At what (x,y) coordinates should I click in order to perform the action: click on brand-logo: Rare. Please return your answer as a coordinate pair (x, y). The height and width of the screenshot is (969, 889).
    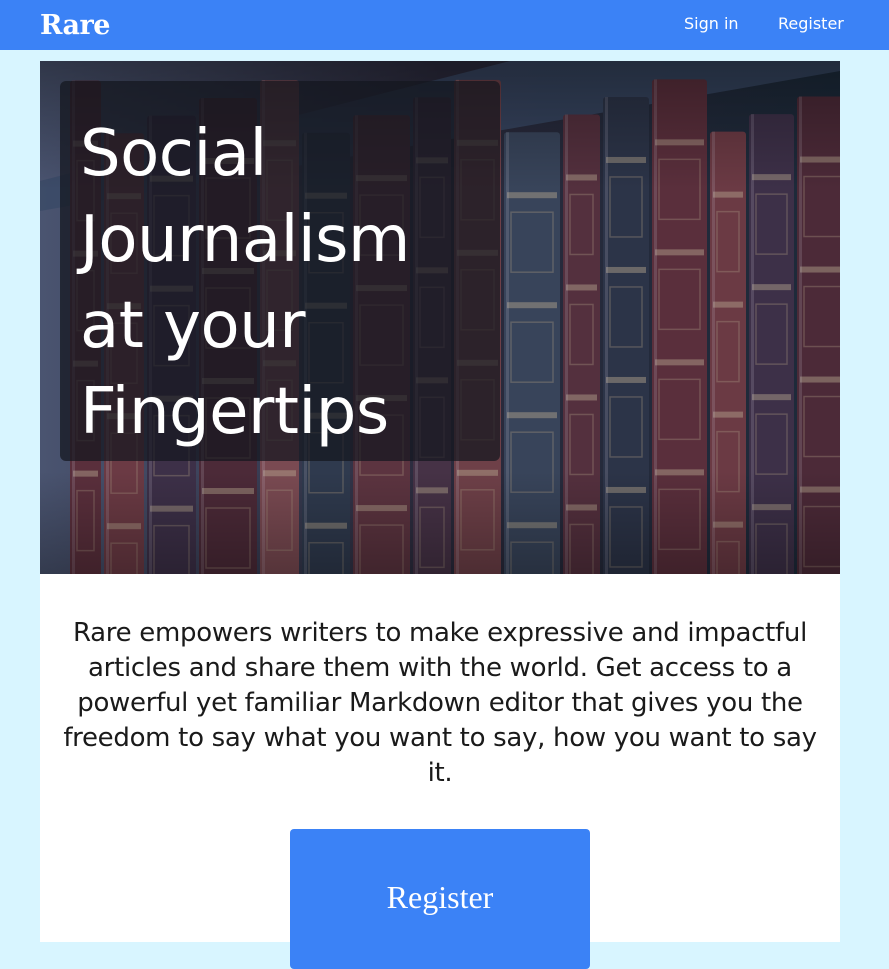
    Looking at the image, I should click on (75, 26).